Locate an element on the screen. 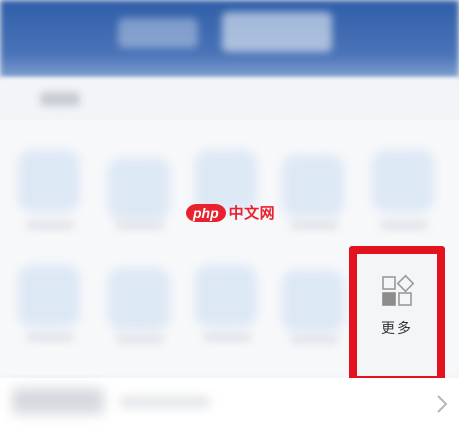 This screenshot has width=459, height=427. more-button-highlight: 更多 is located at coordinates (397, 315).